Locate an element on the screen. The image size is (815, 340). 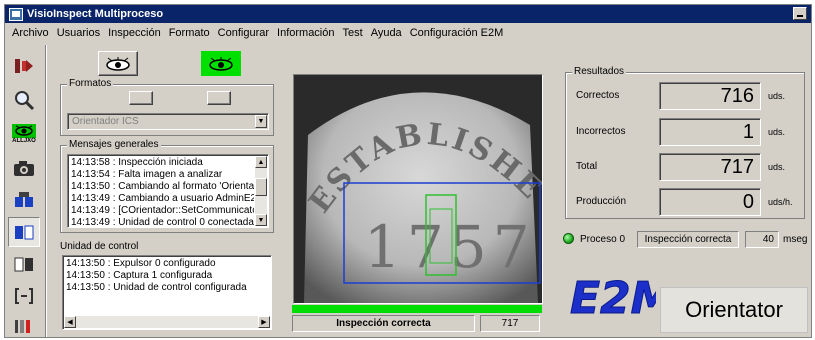
exit-button is located at coordinates (24, 66).